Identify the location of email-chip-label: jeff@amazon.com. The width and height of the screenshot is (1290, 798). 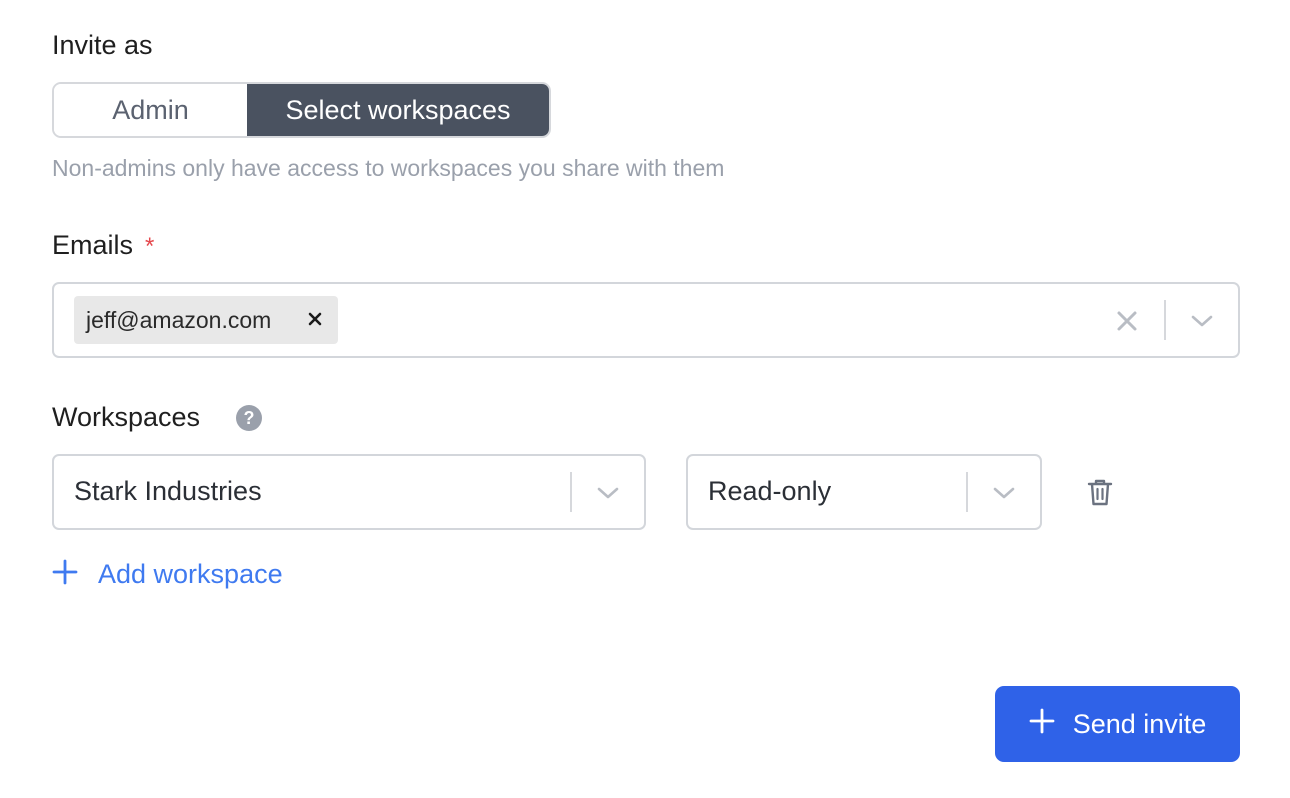
(179, 319).